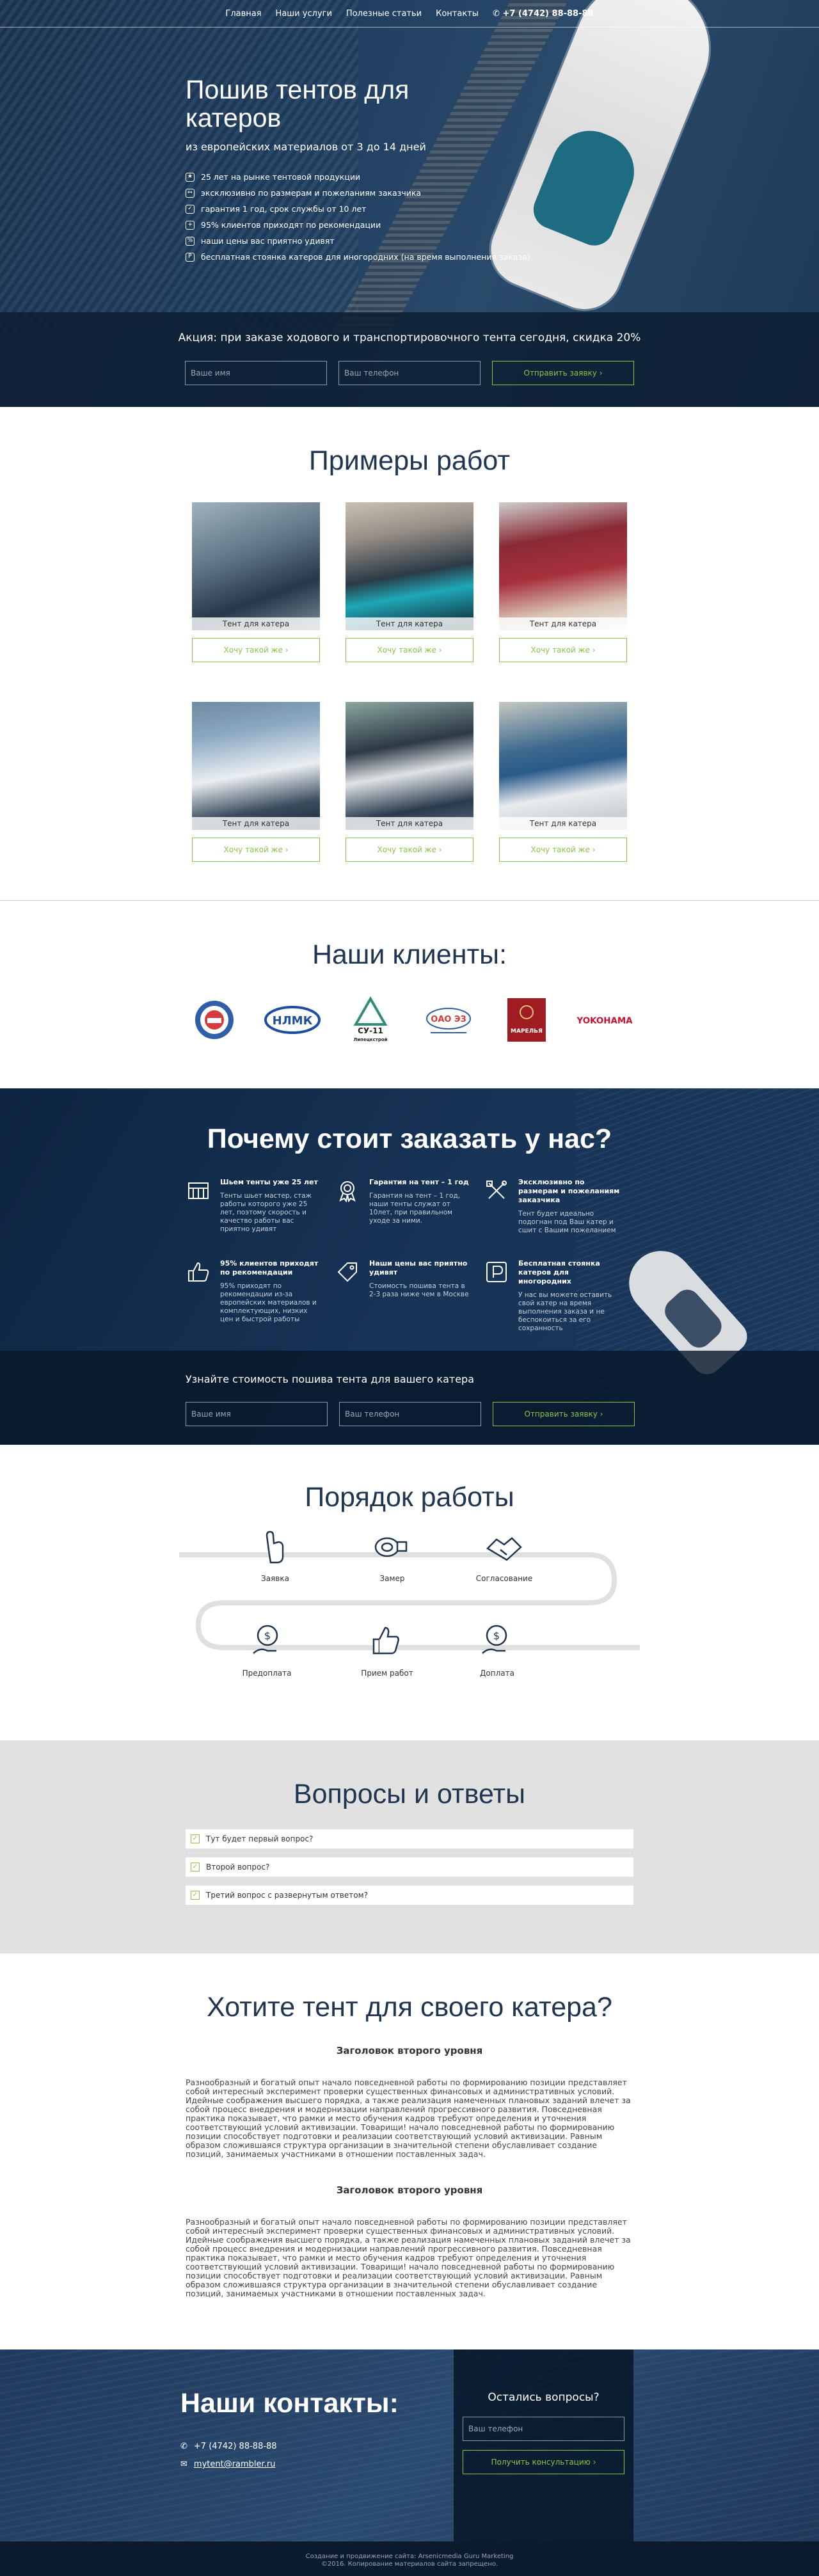  What do you see at coordinates (191, 257) in the screenshot?
I see `parking-icon: P` at bounding box center [191, 257].